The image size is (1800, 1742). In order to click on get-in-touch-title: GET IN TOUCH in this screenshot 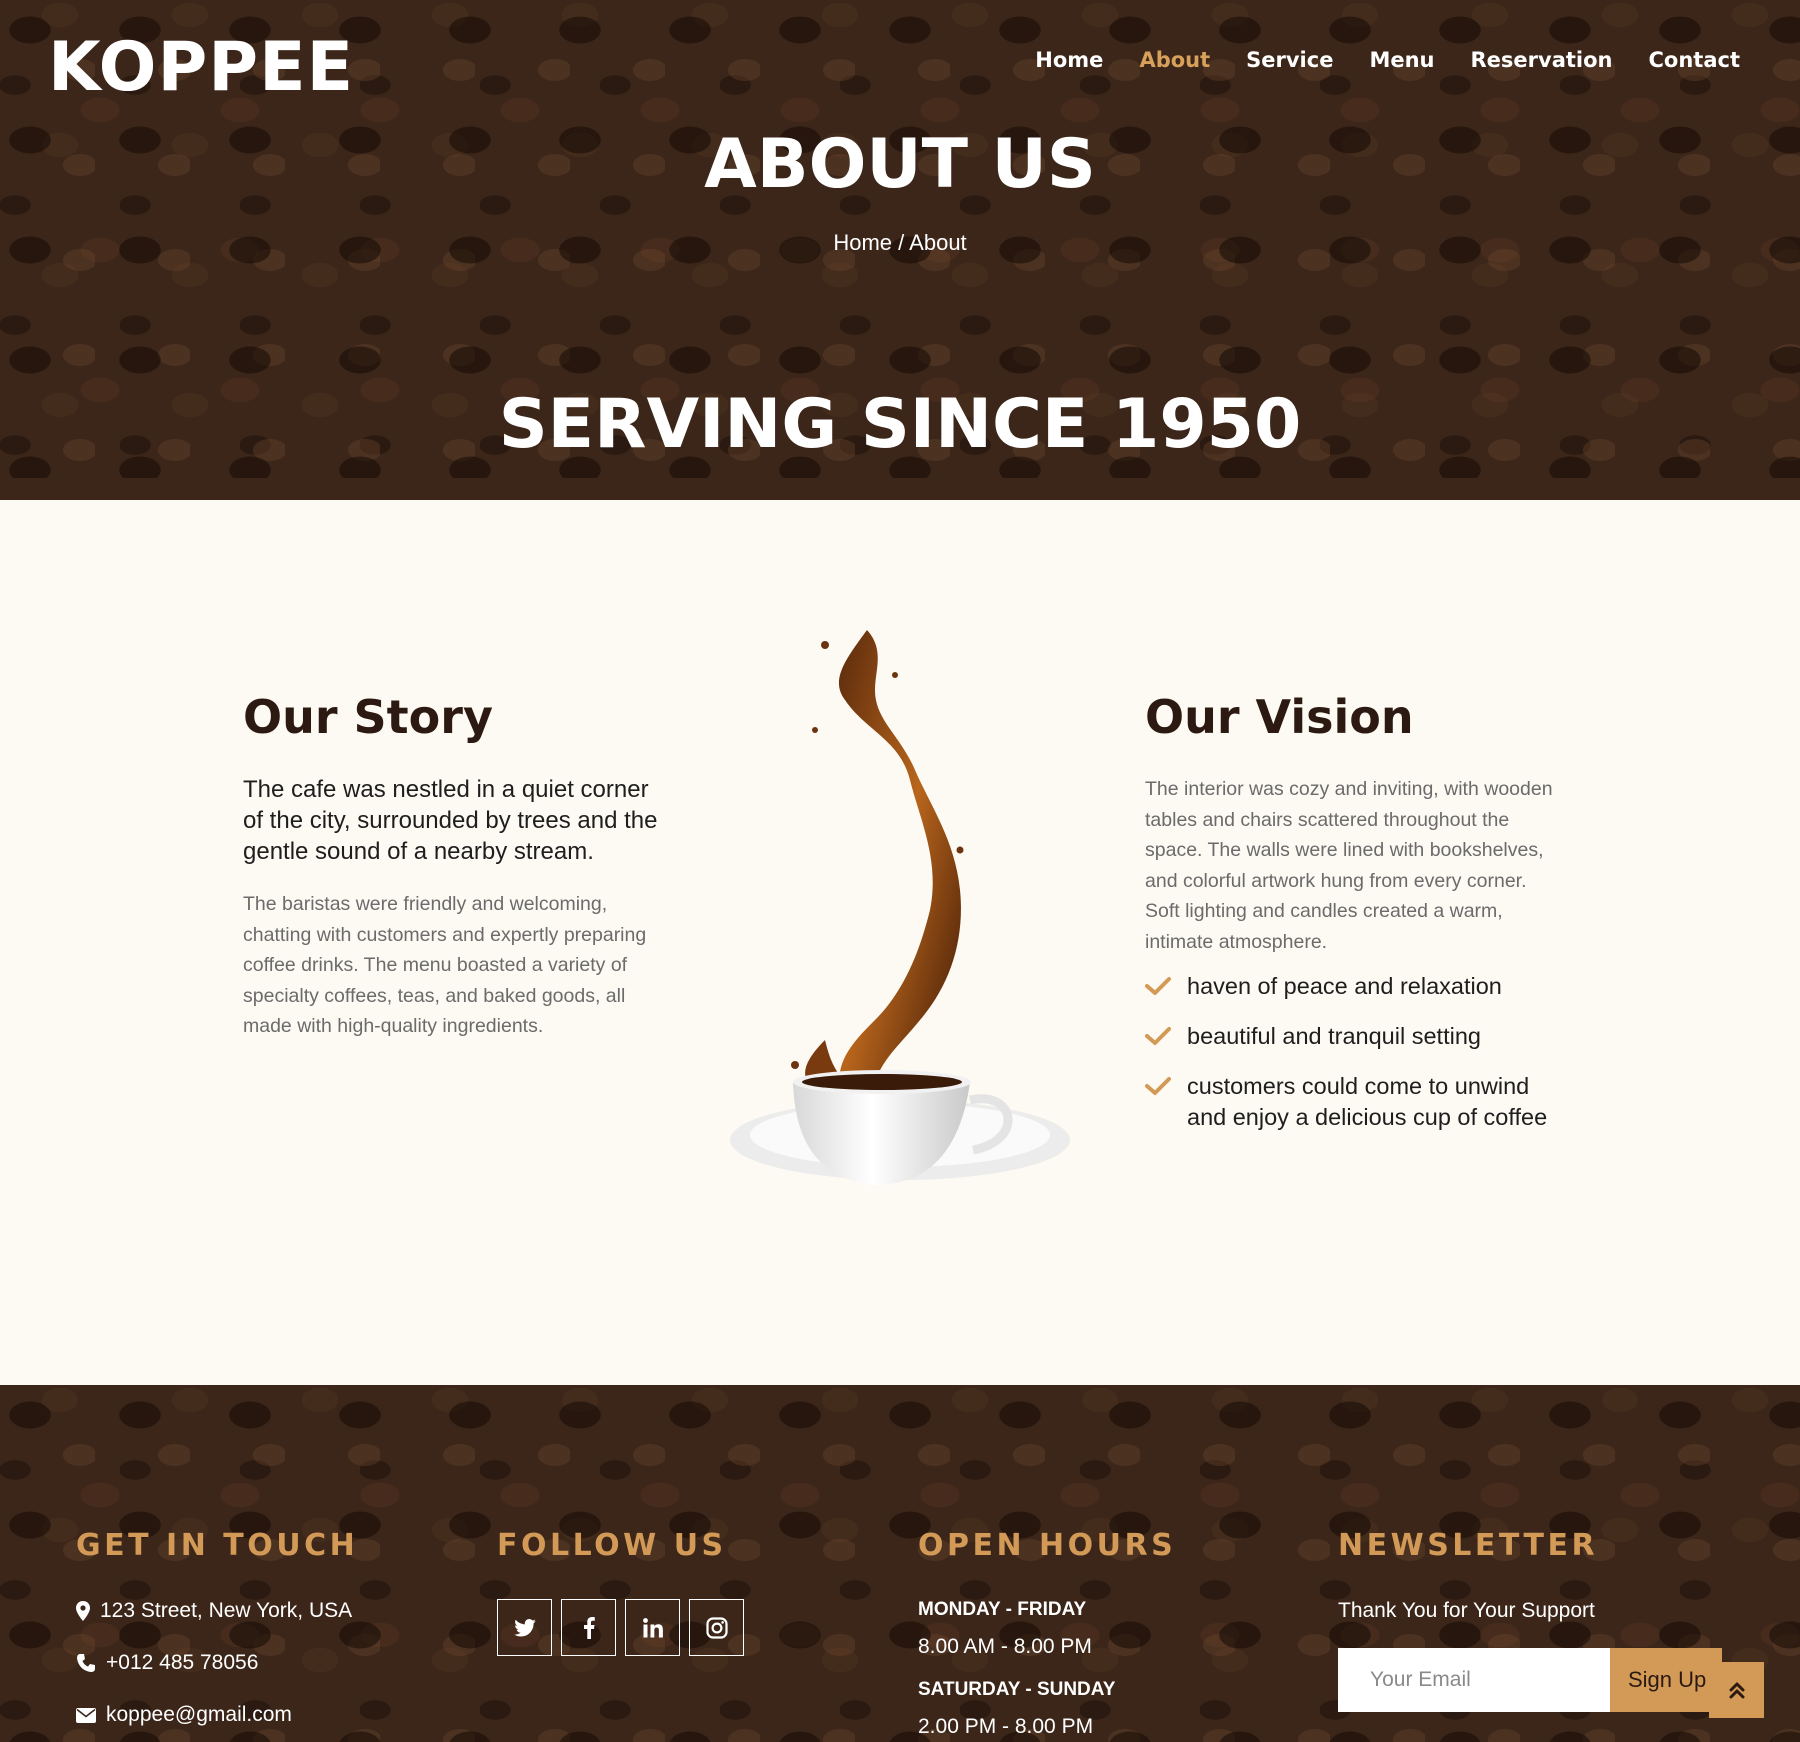, I will do `click(217, 1545)`.